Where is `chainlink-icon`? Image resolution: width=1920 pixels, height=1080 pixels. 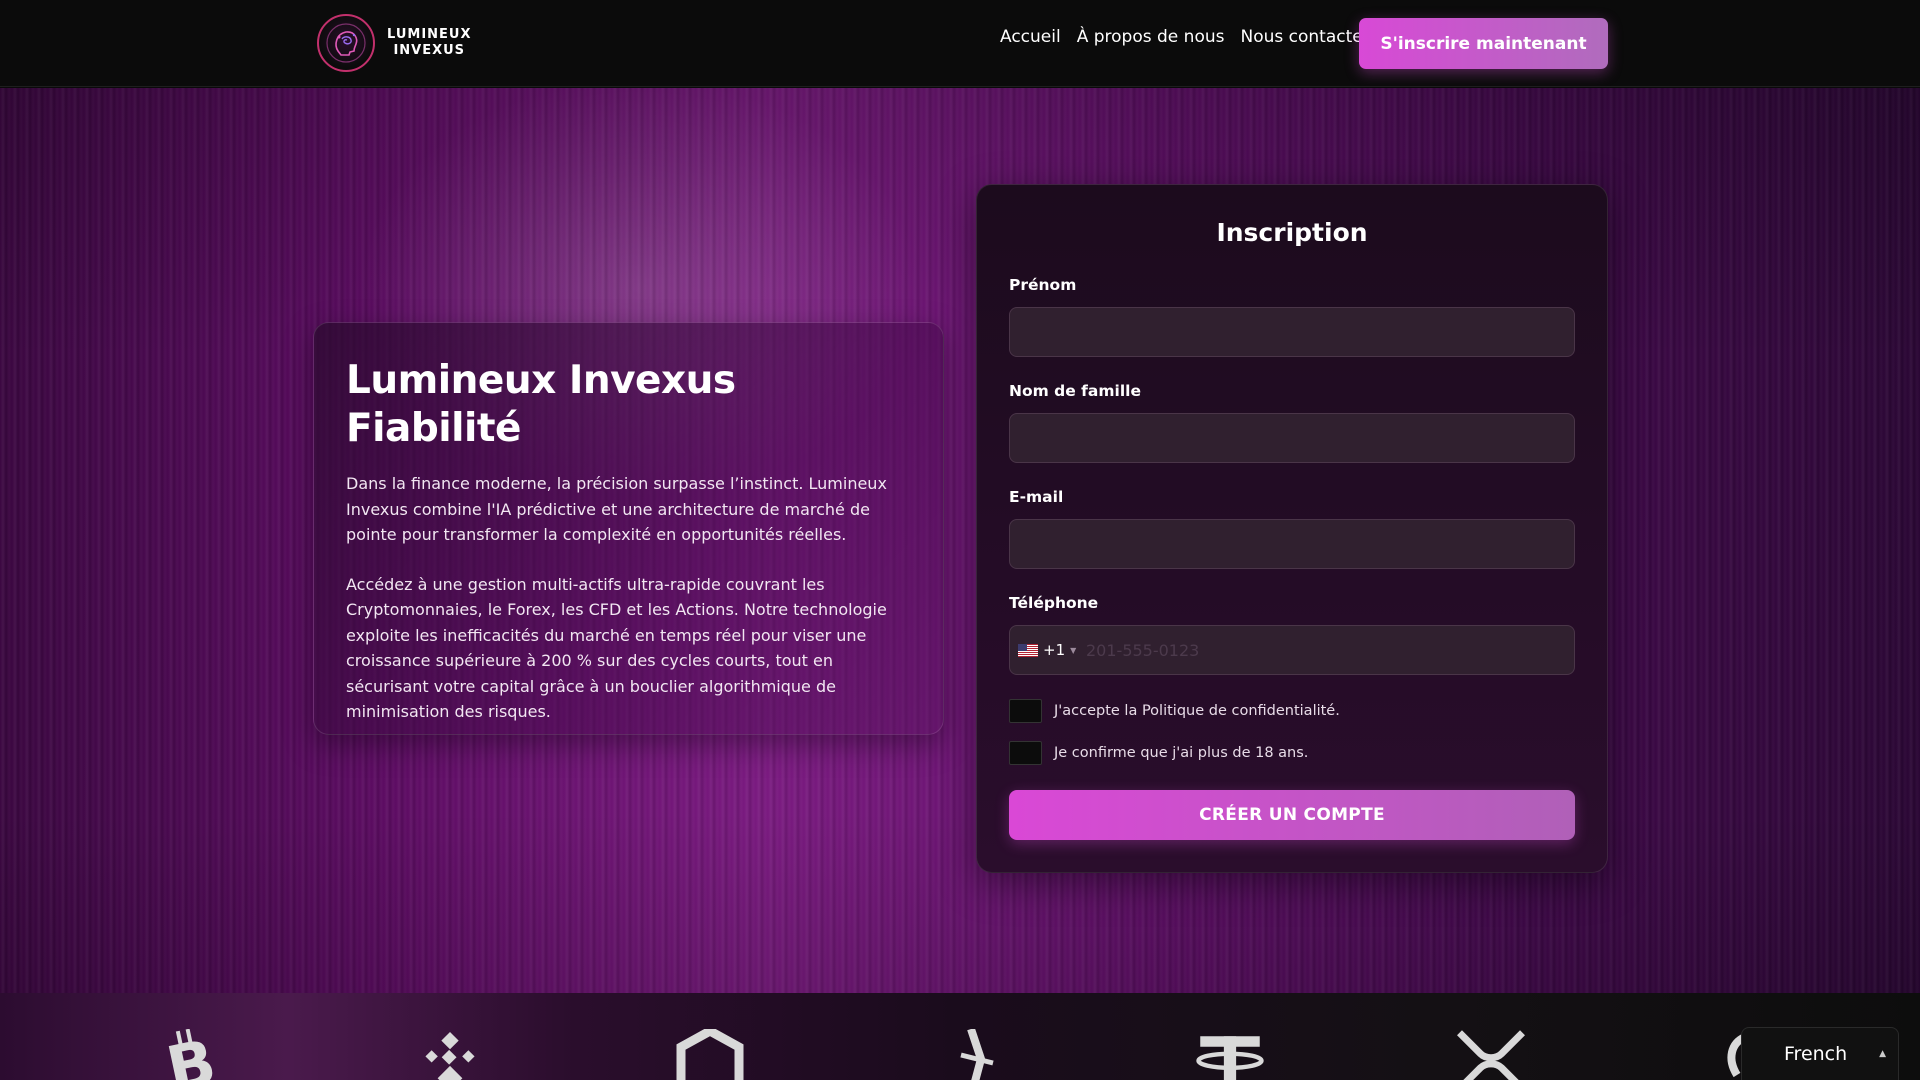 chainlink-icon is located at coordinates (710, 1054).